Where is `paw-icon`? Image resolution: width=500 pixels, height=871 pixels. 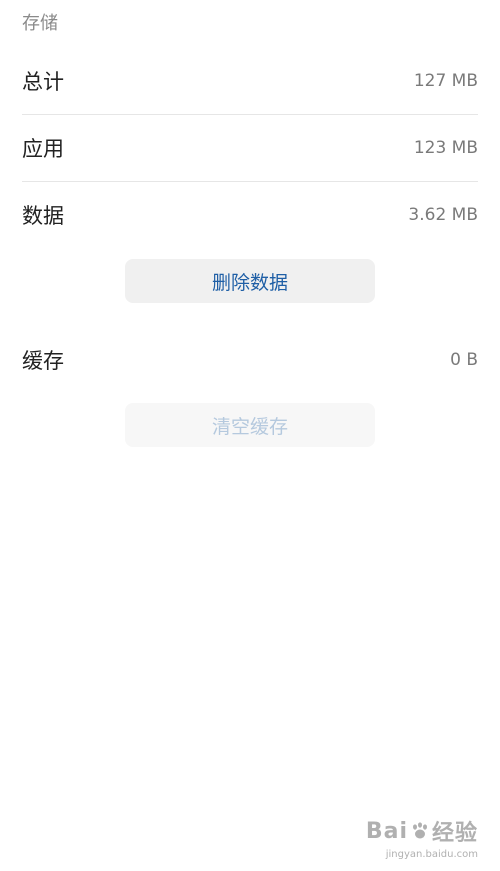
paw-icon is located at coordinates (419, 830).